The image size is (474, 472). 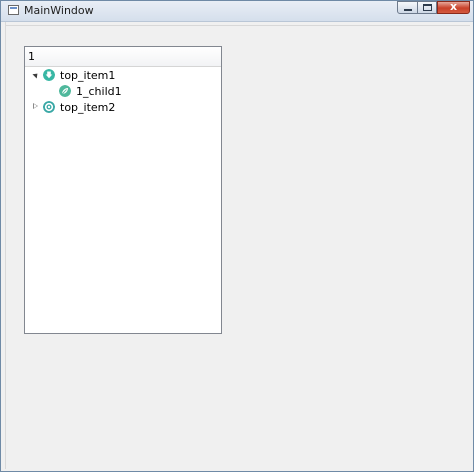 What do you see at coordinates (237, 11) in the screenshot?
I see `title-bar: MainWindow x` at bounding box center [237, 11].